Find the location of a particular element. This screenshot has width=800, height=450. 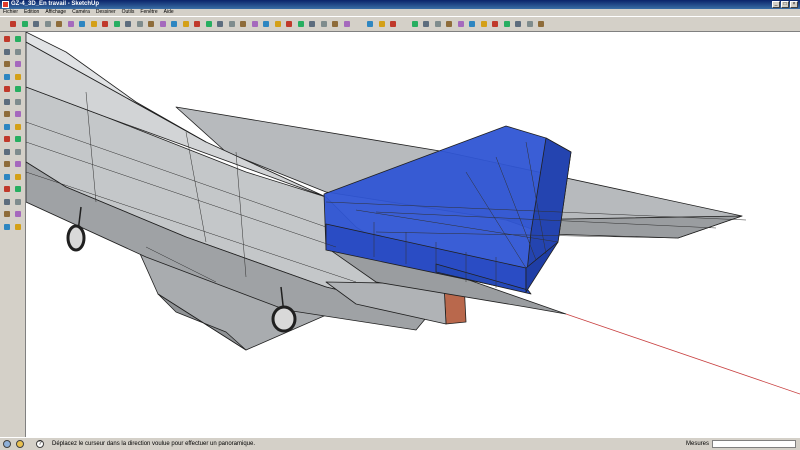

top-toolbar is located at coordinates (400, 24).